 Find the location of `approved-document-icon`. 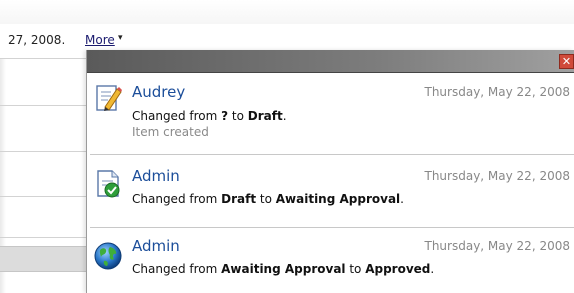

approved-document-icon is located at coordinates (108, 184).